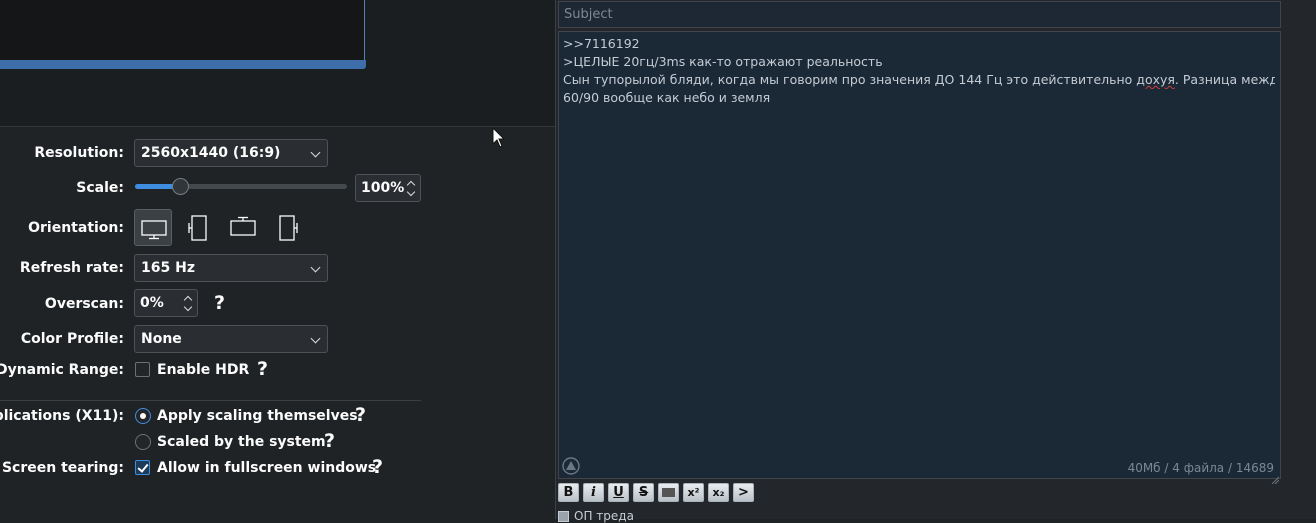 This screenshot has height=523, width=1316. I want to click on spoiler-button, so click(668, 492).